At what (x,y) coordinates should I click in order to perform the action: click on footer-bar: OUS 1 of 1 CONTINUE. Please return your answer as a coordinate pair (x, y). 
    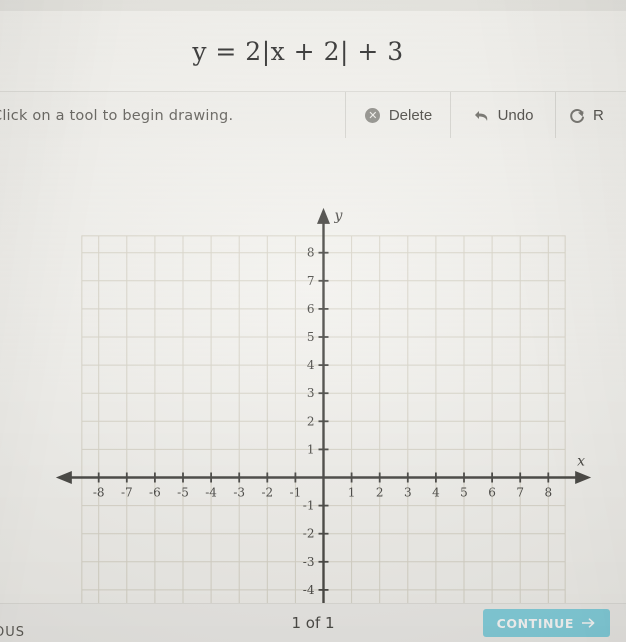
    Looking at the image, I should click on (313, 622).